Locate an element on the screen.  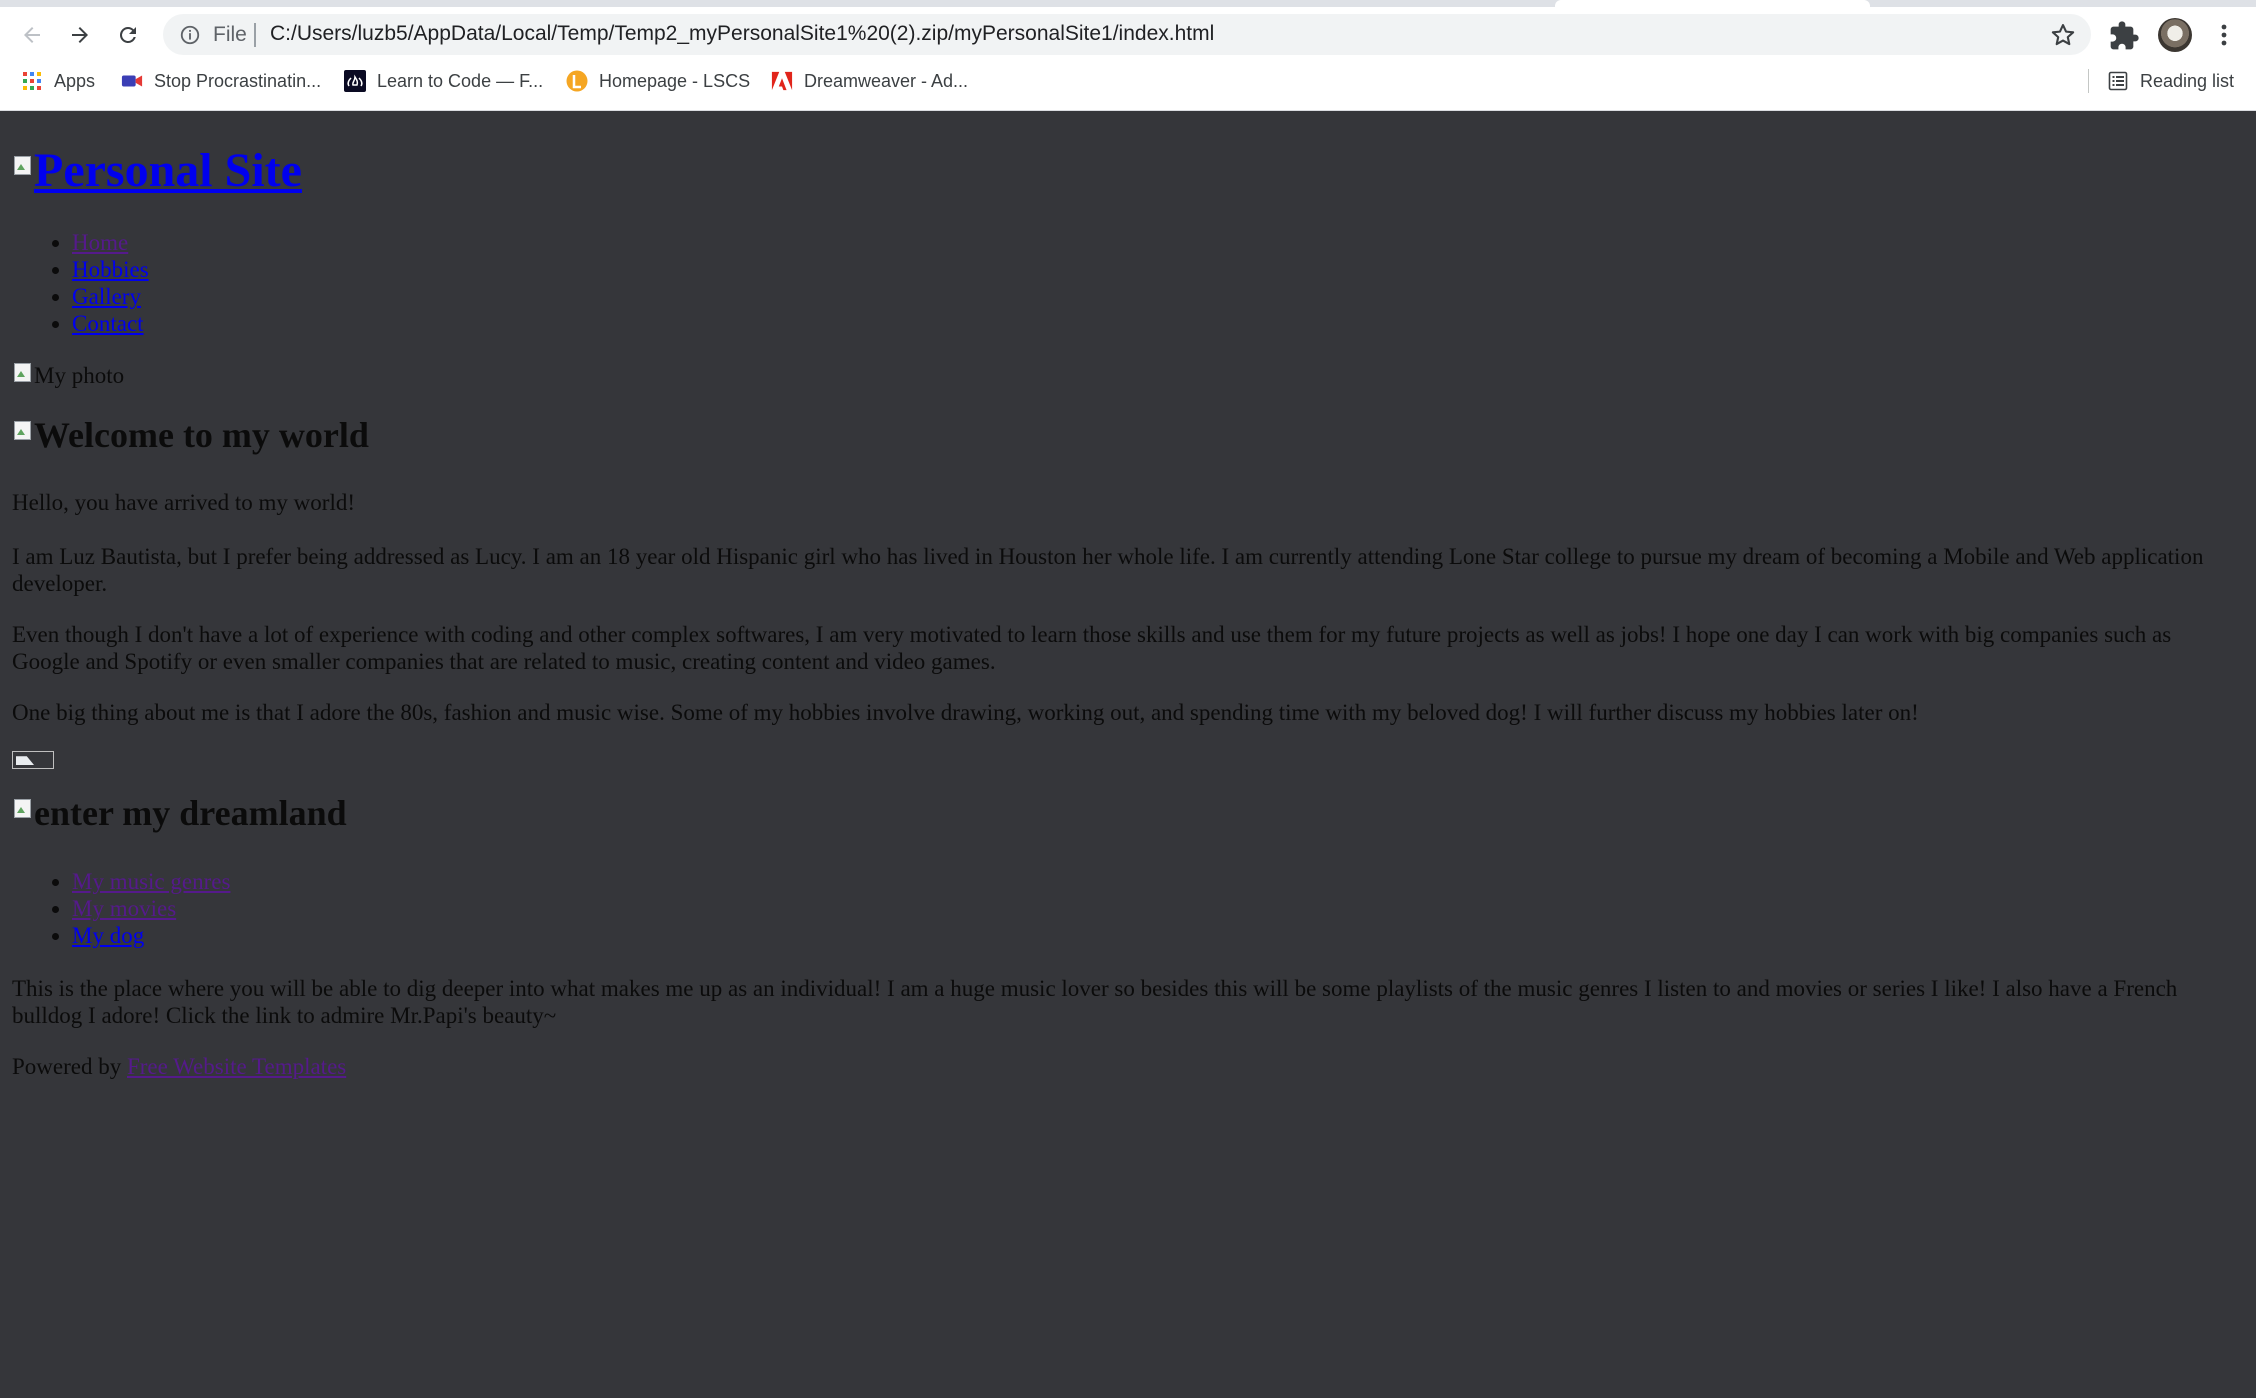
forward-button is located at coordinates (80, 35).